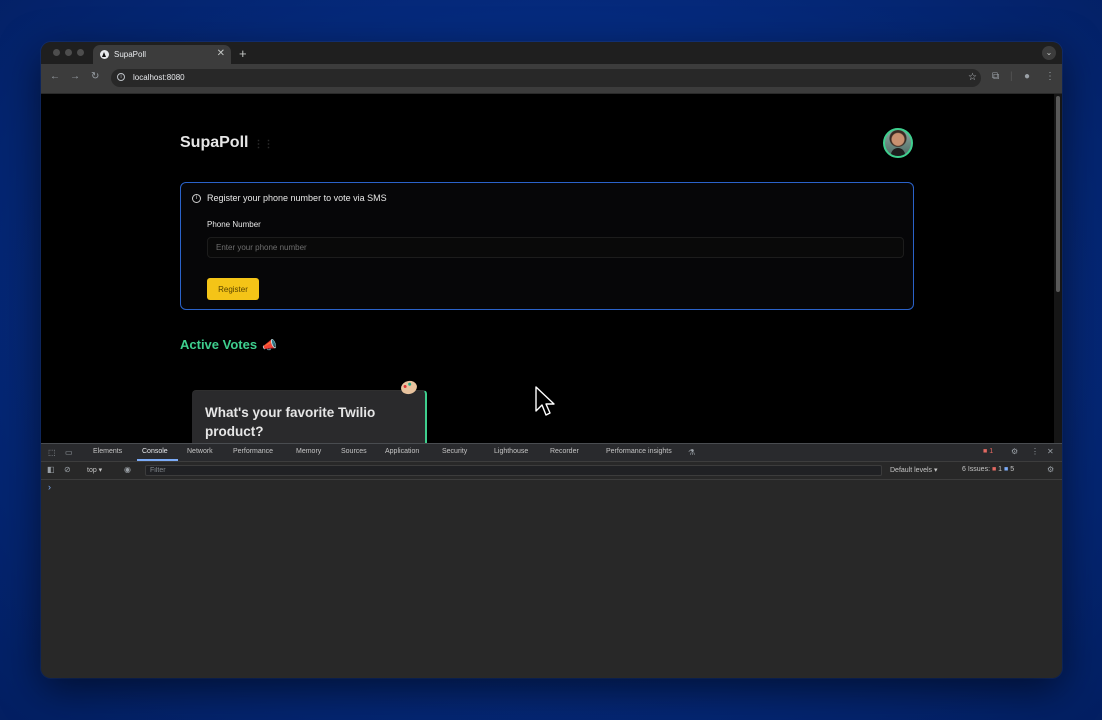 This screenshot has height=720, width=1102. I want to click on url-text: localhost:8080, so click(159, 77).